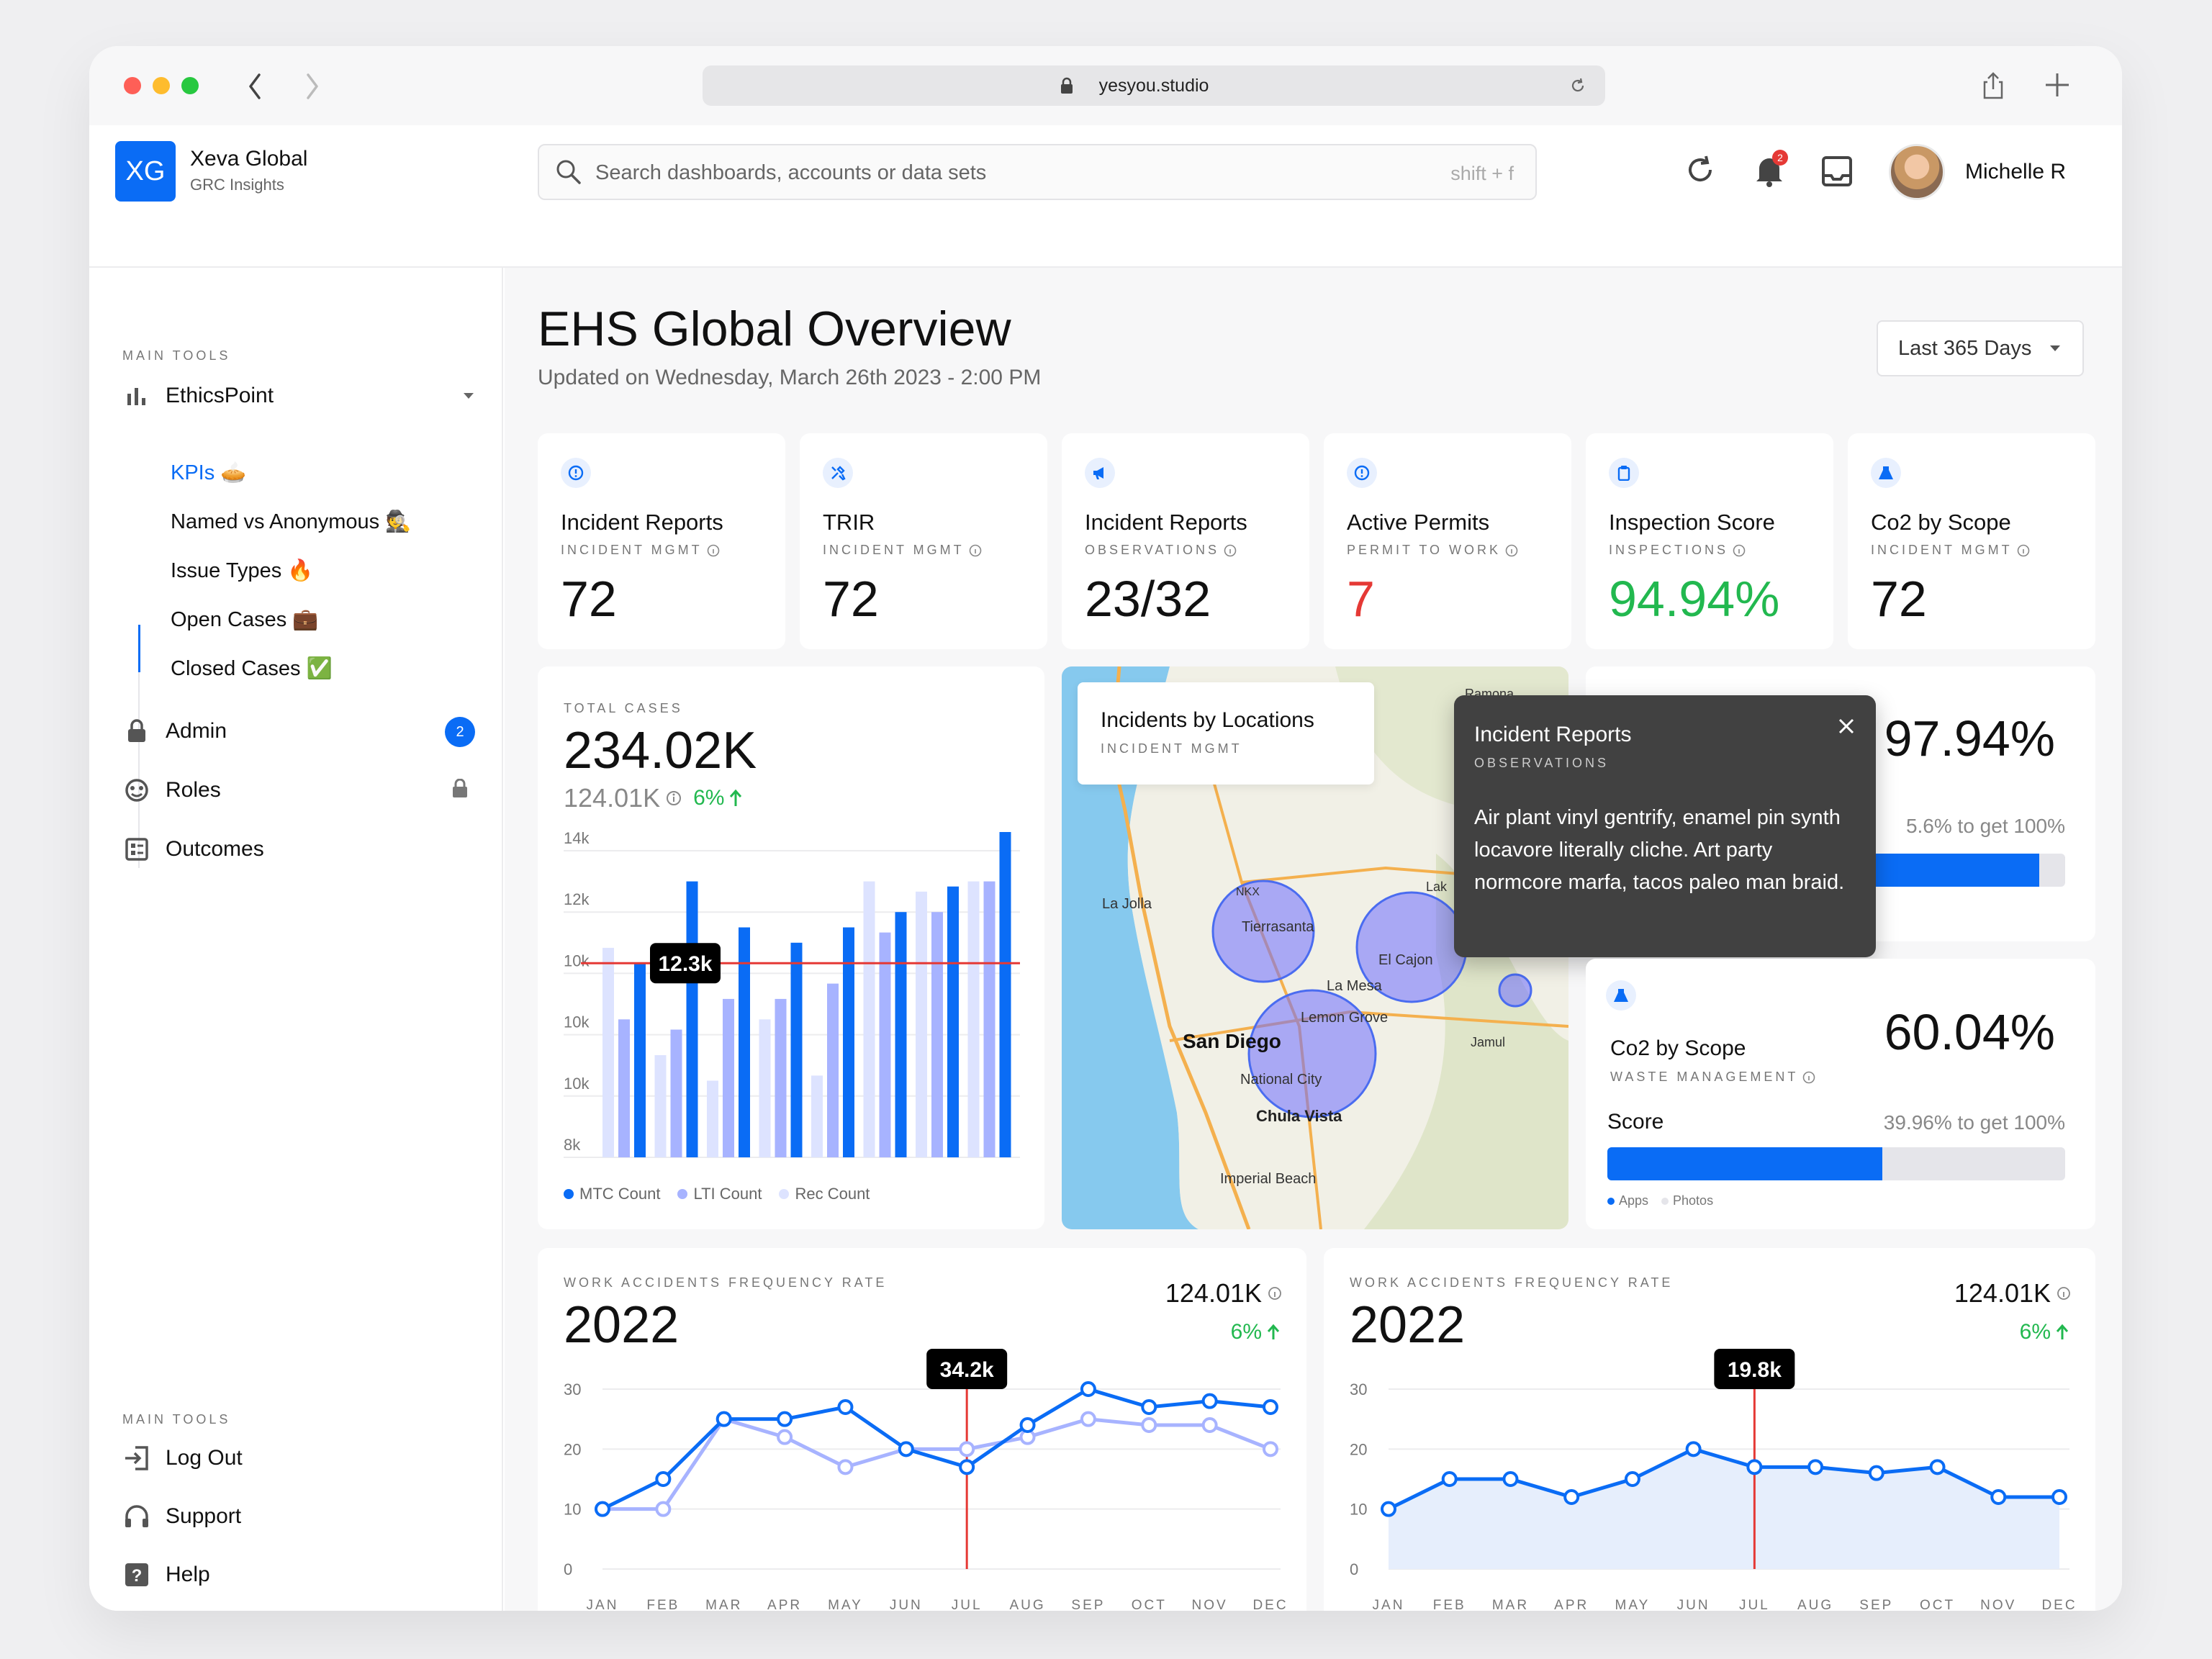  I want to click on kpi-subtitle-text: INCIDENT MGMT, so click(632, 550).